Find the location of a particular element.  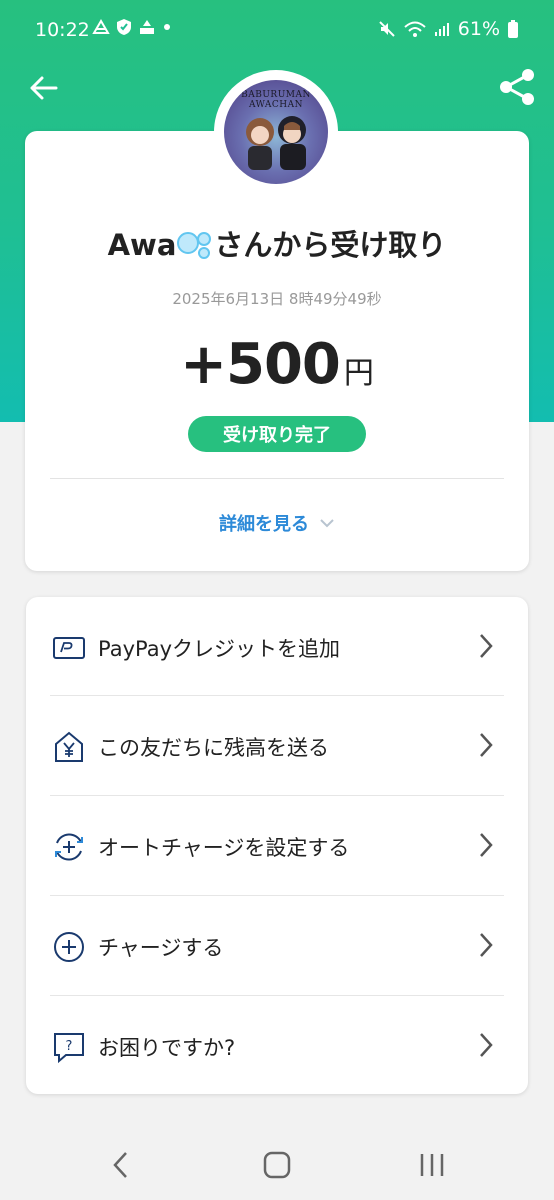

auto-charge-icon is located at coordinates (69, 847).